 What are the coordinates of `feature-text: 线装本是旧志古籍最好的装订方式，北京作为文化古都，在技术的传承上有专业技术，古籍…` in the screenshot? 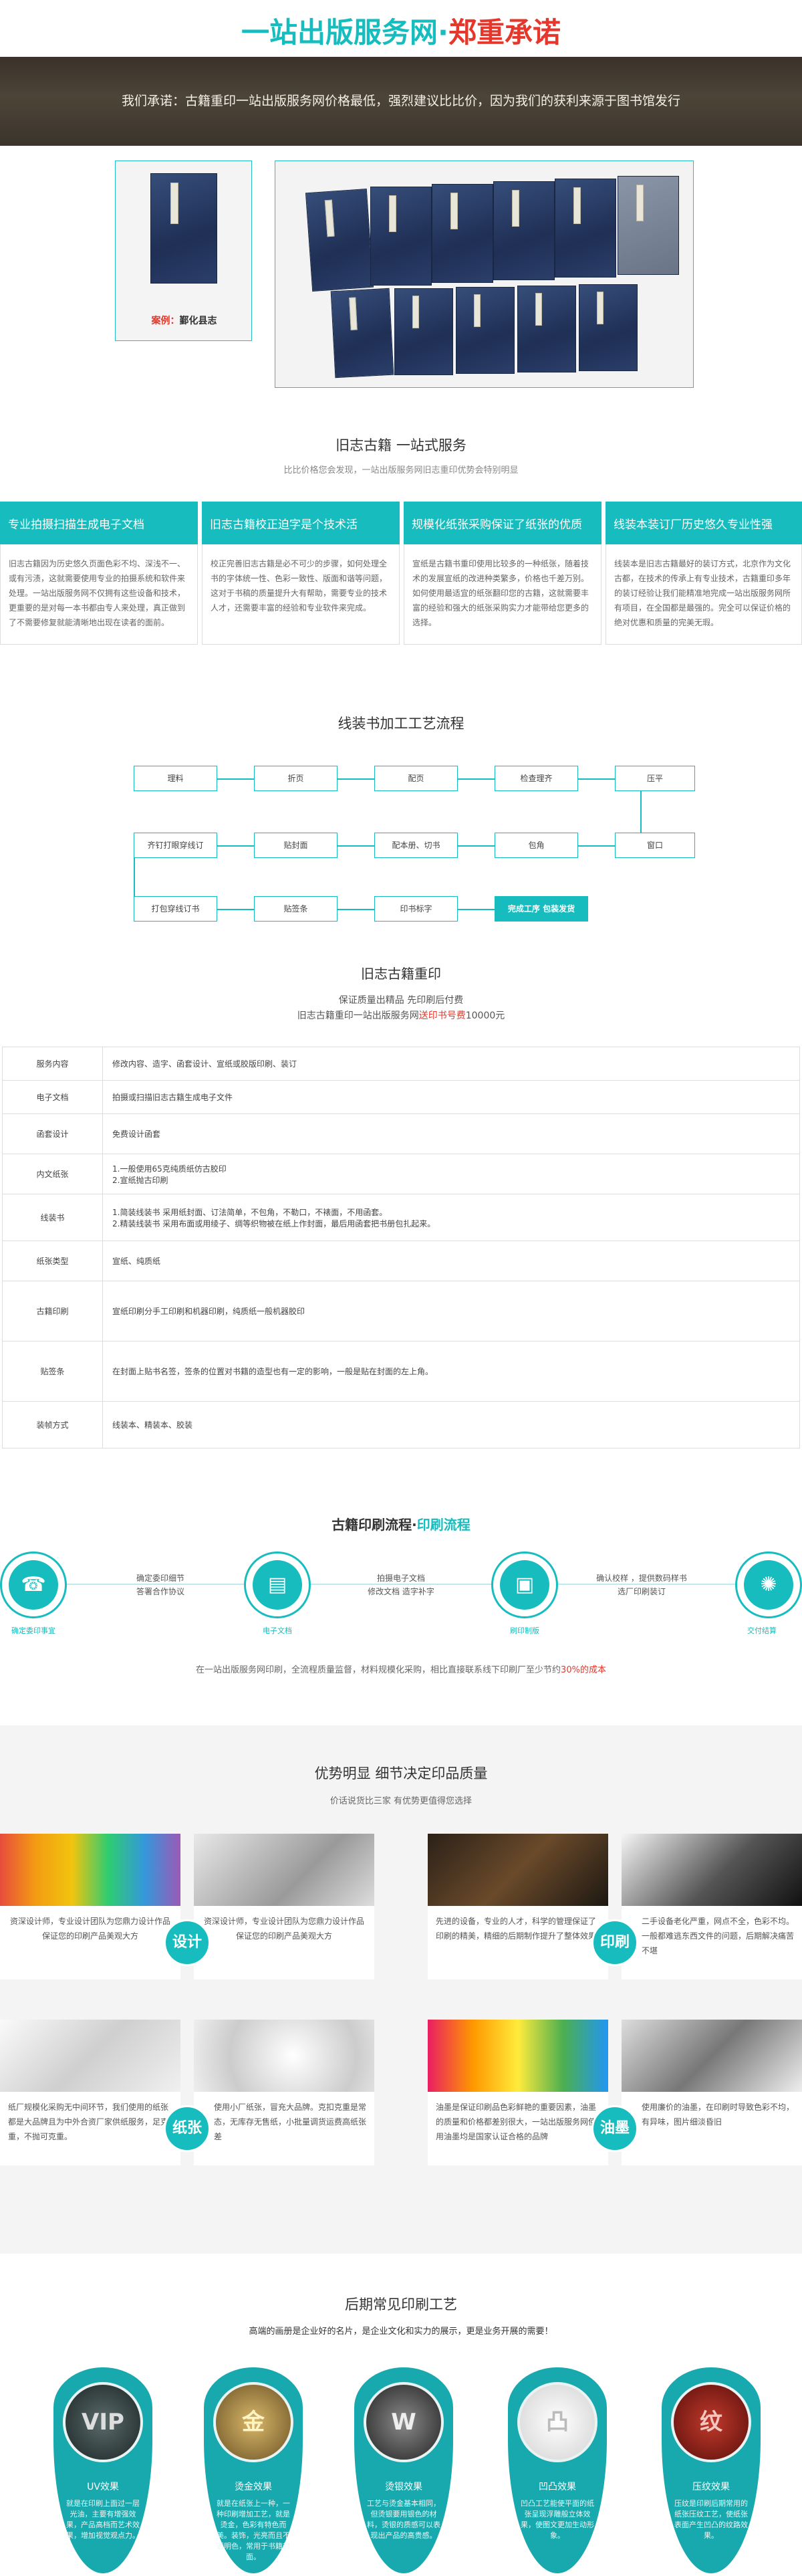 It's located at (704, 595).